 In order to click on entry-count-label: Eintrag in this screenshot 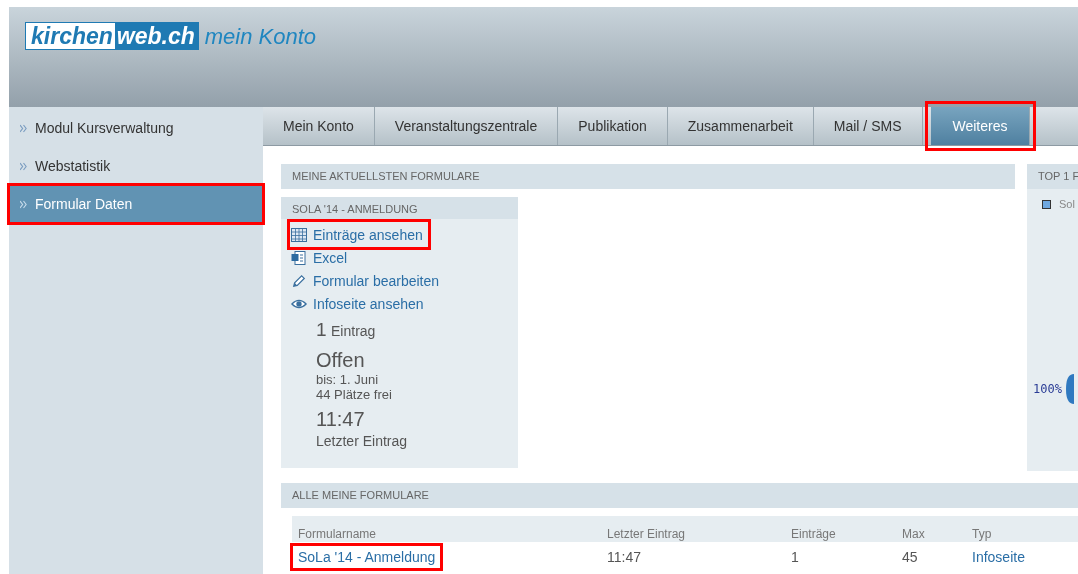, I will do `click(353, 331)`.